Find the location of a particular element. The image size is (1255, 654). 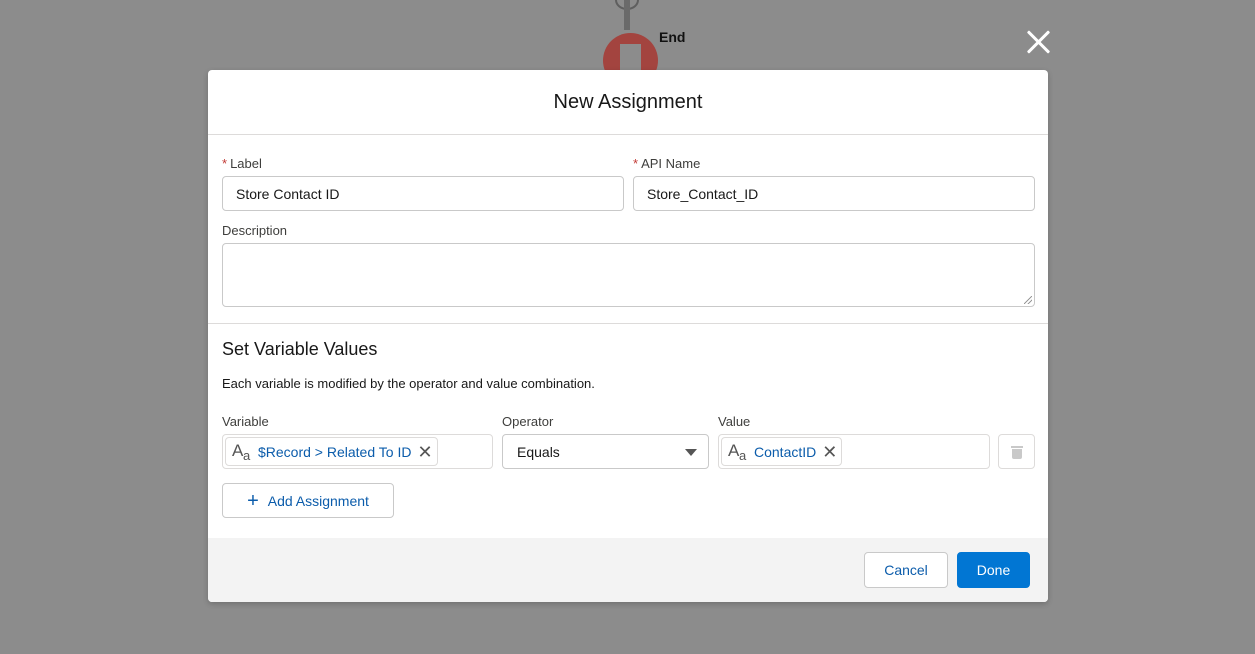

label-field: * Label Store Contact ID is located at coordinates (423, 183).